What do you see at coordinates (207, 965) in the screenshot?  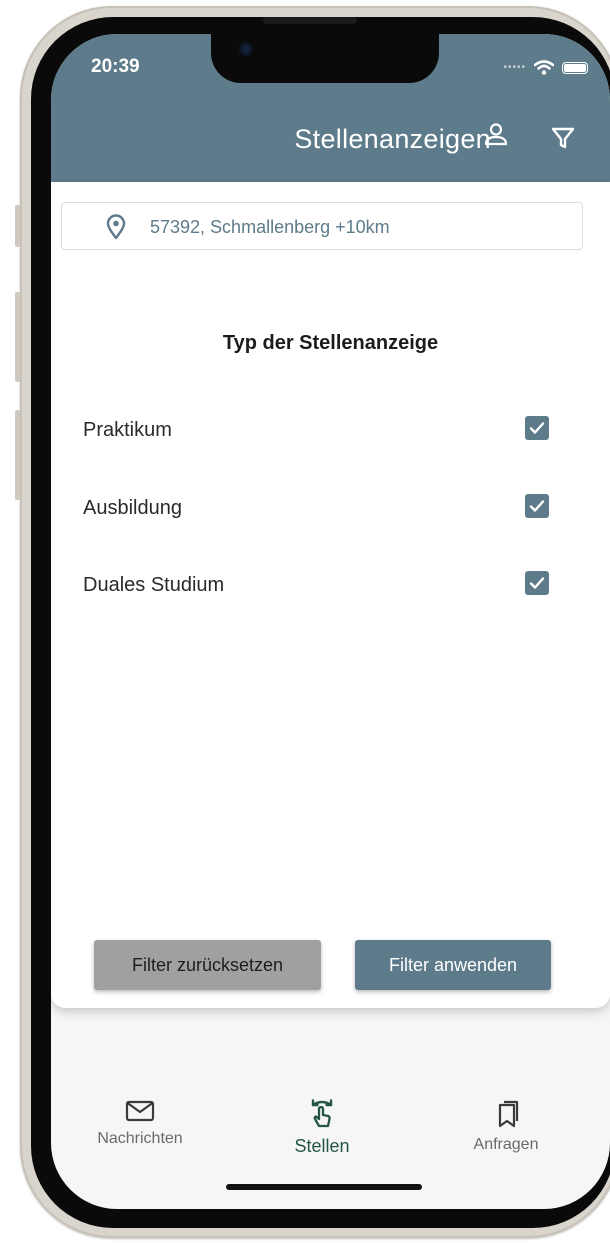 I see `reset-filter-button: Filter zurücksetzen` at bounding box center [207, 965].